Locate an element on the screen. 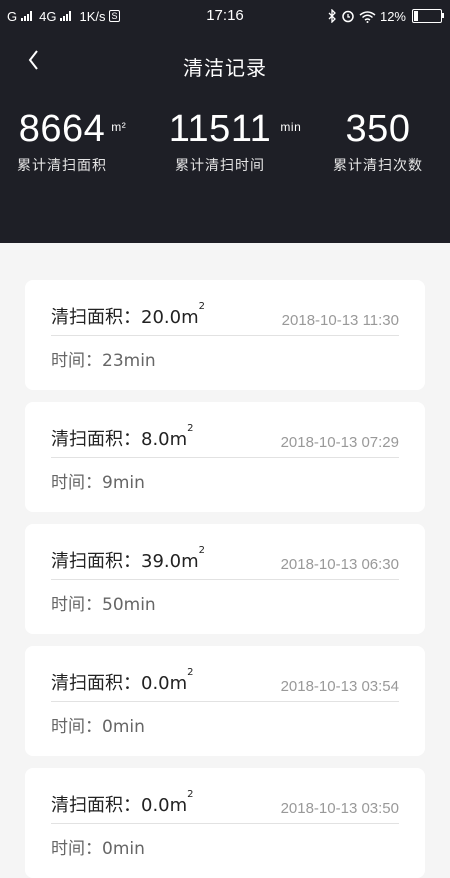  stat-value: 8664 is located at coordinates (62, 129).